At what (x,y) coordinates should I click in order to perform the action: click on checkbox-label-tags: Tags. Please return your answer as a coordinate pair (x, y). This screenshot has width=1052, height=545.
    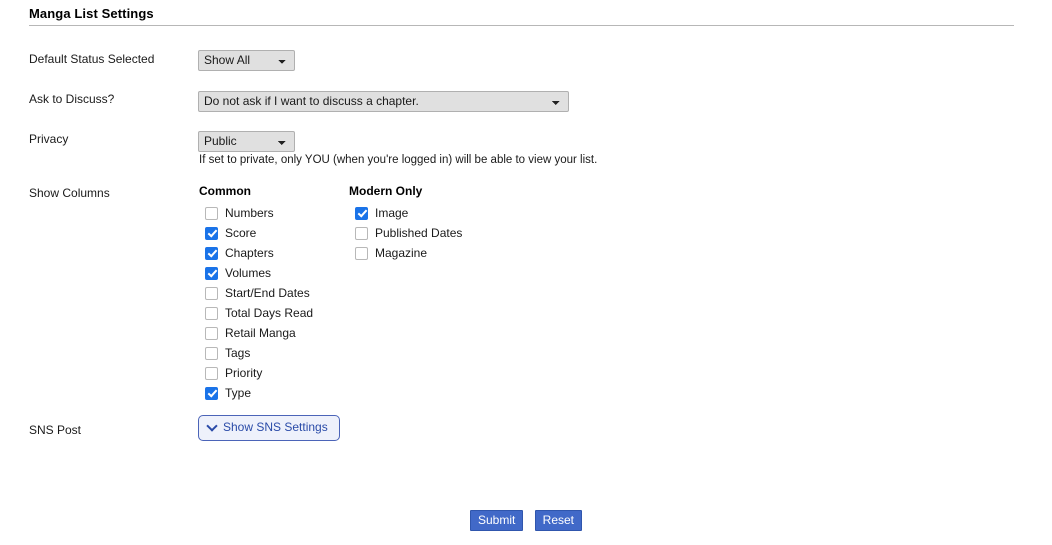
    Looking at the image, I should click on (238, 353).